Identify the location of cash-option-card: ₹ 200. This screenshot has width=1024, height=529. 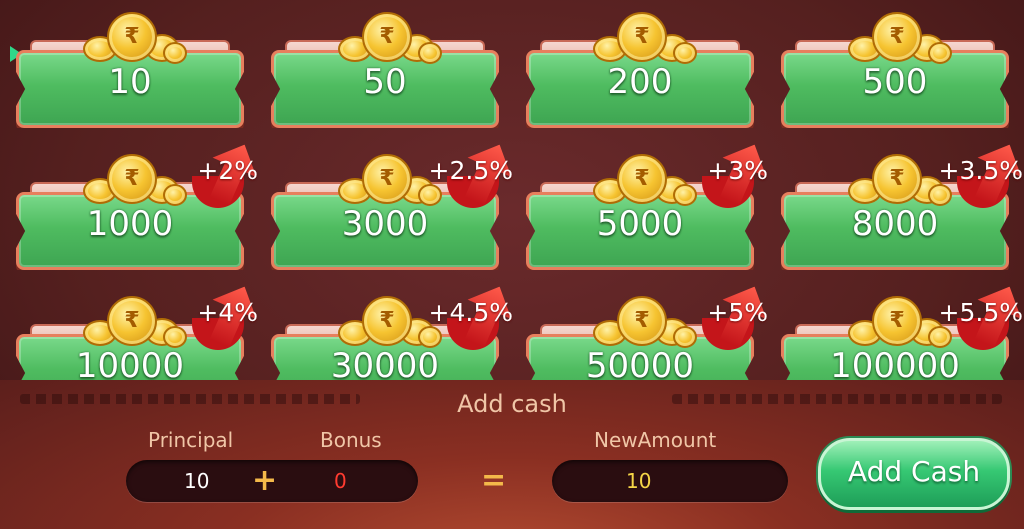
(640, 69).